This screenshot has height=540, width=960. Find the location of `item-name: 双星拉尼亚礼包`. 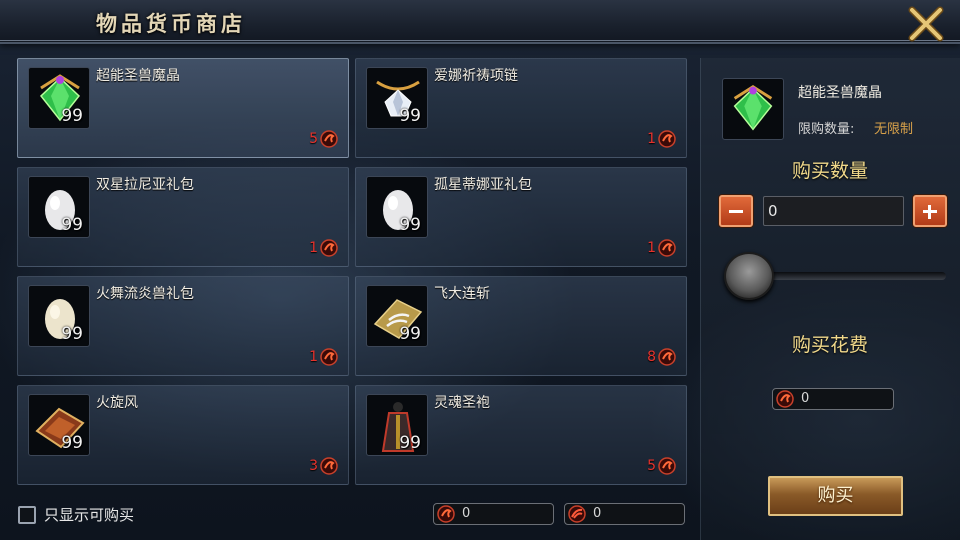

item-name: 双星拉尼亚礼包 is located at coordinates (145, 185).